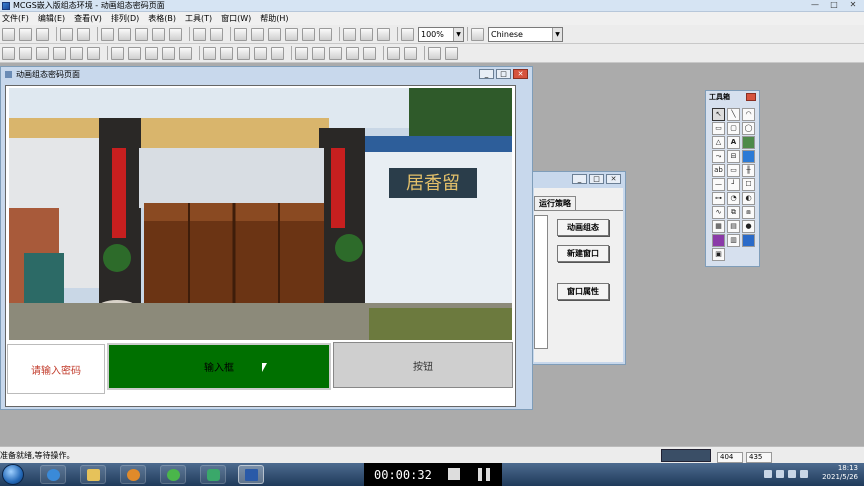 The height and width of the screenshot is (486, 864). I want to click on paste-icon, so click(141, 34).